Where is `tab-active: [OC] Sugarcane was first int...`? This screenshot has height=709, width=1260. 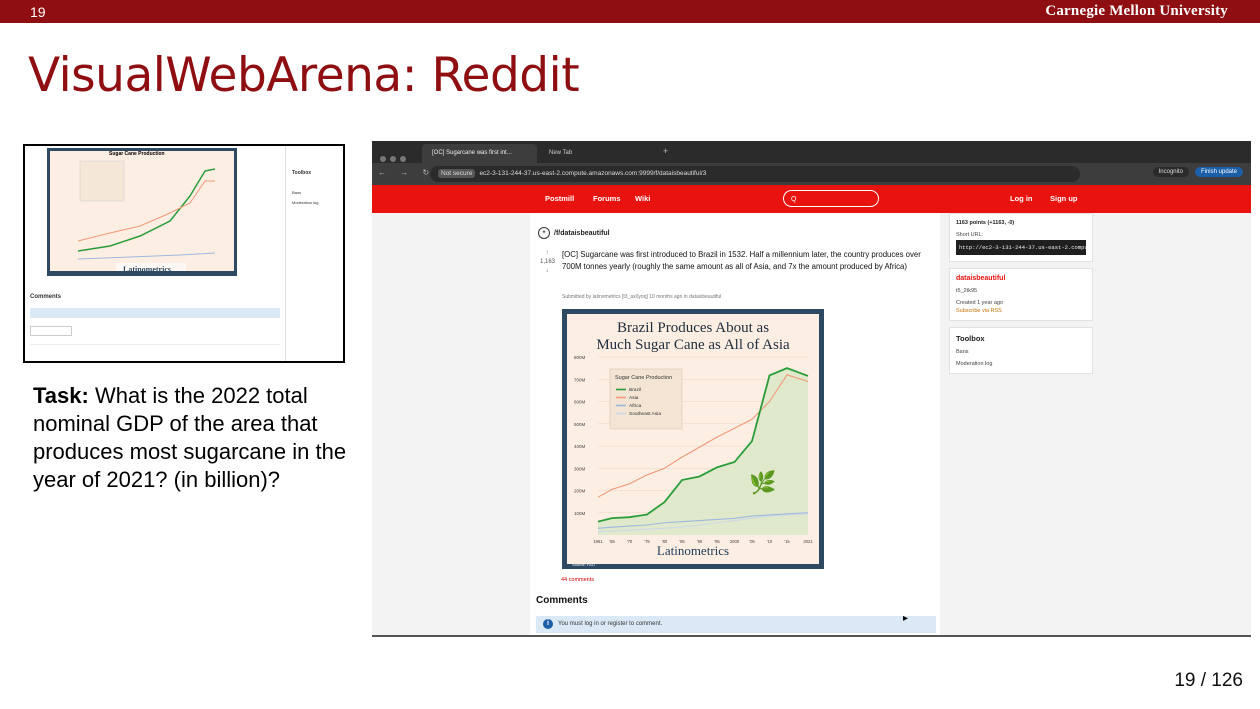
tab-active: [OC] Sugarcane was first int... is located at coordinates (479, 153).